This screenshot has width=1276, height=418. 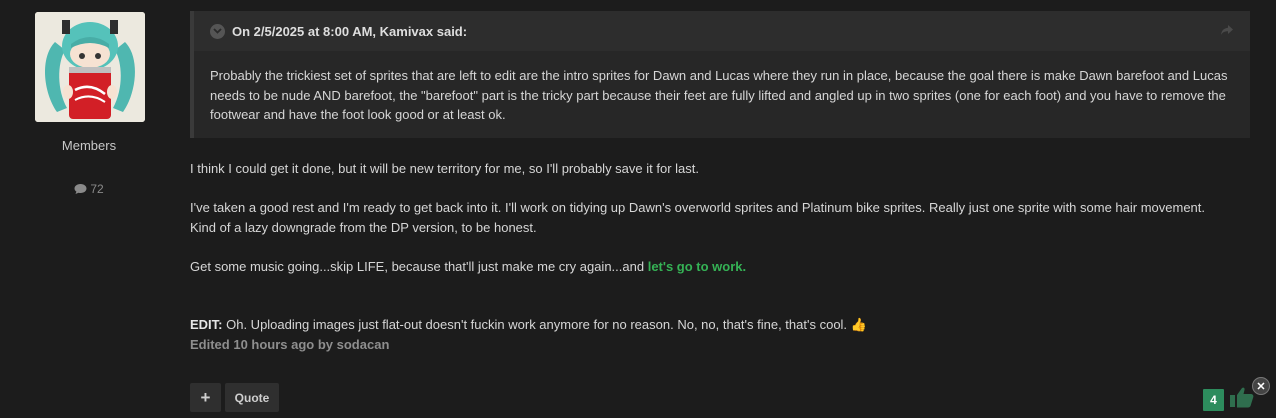 I want to click on post-count: 72, so click(x=89, y=189).